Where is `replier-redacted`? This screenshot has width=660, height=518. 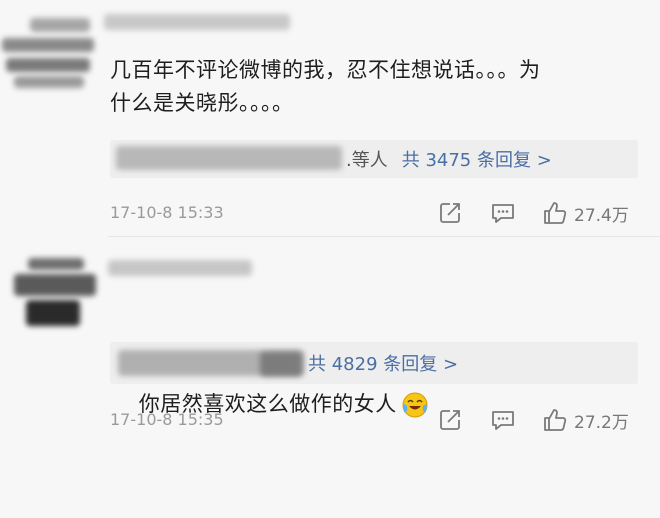 replier-redacted is located at coordinates (229, 158).